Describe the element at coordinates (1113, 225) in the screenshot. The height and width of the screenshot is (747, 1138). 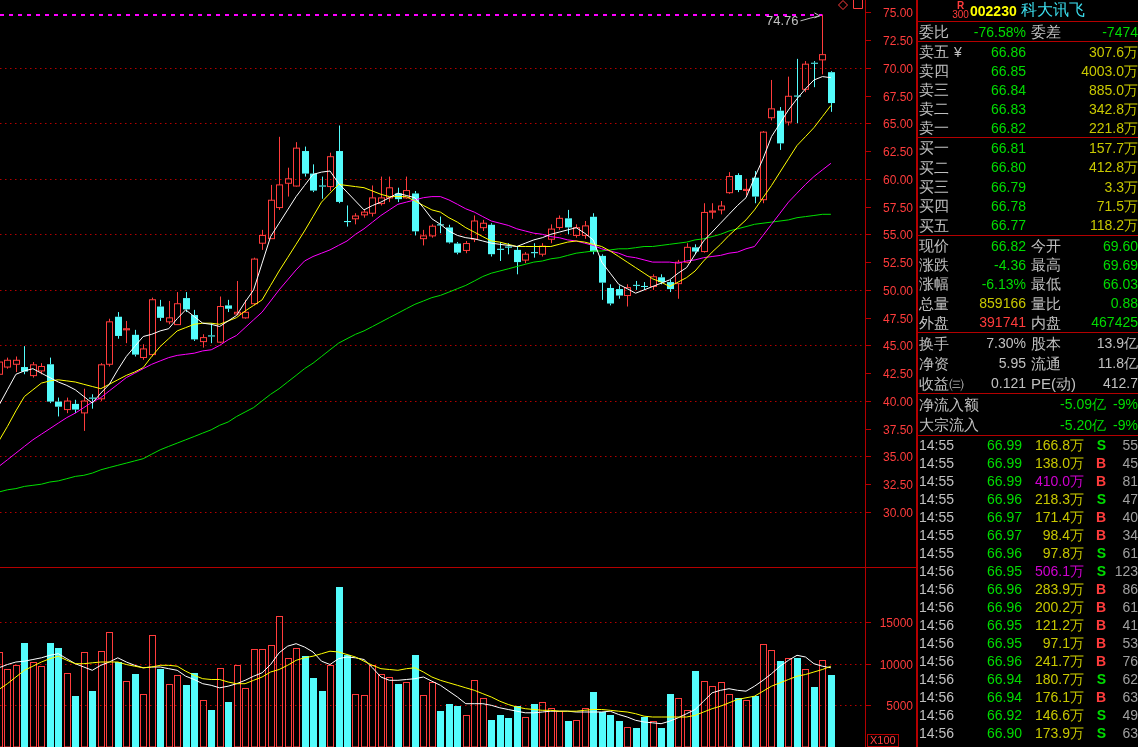
I see `order-volume: 118.2万` at that location.